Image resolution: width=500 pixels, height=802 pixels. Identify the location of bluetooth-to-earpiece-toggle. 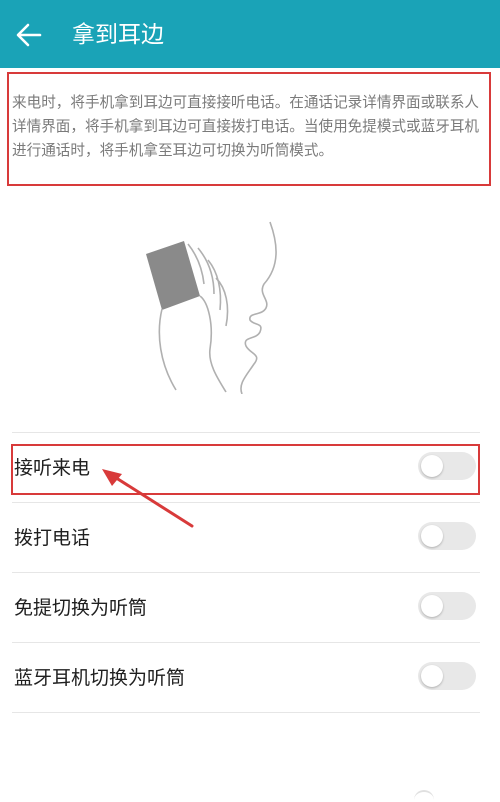
(447, 676).